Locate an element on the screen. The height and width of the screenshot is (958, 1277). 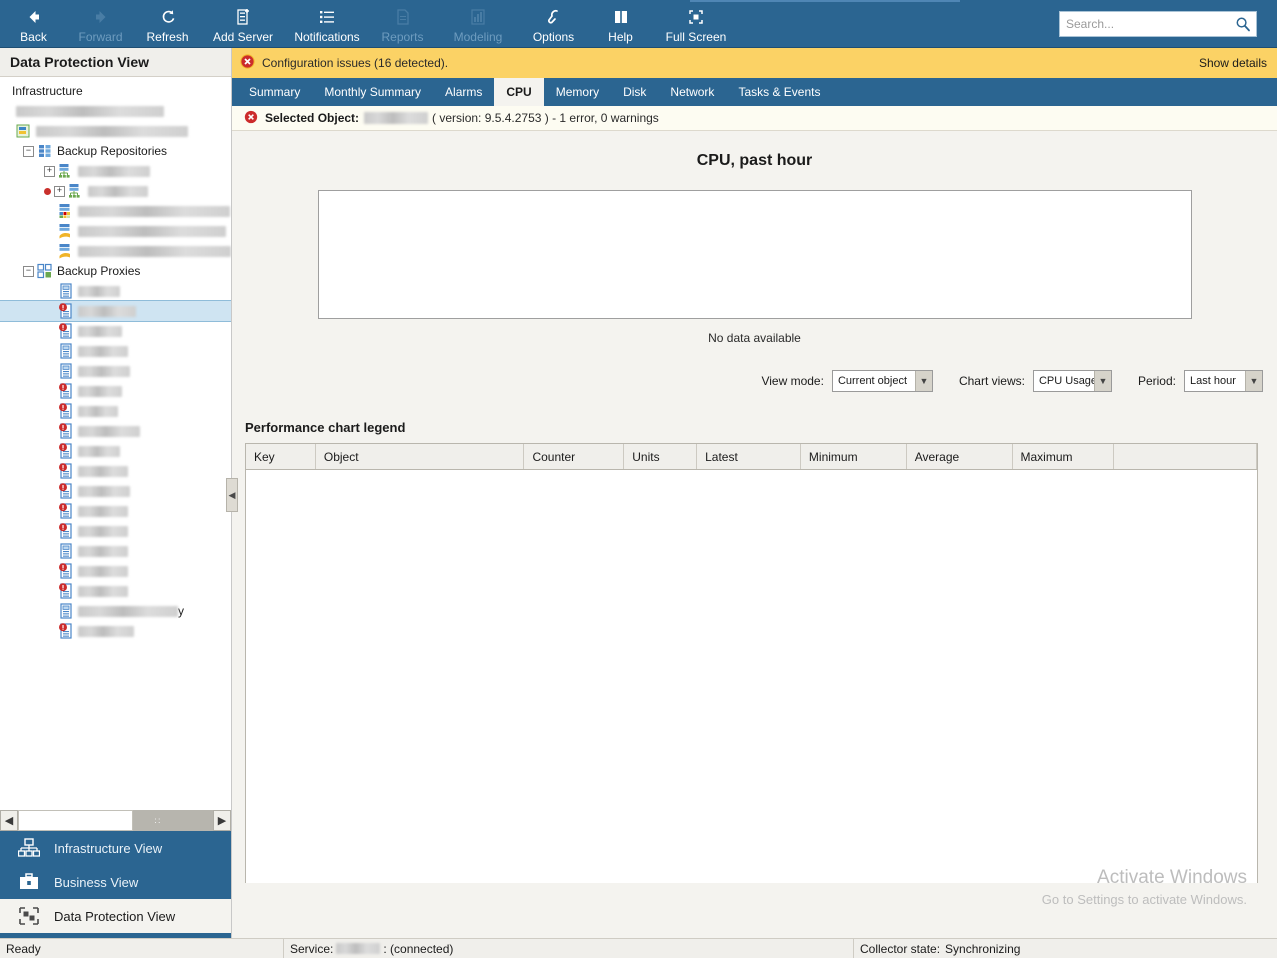
tree-horizontal-scrollbar: ◀ ∷ ▶ is located at coordinates (115, 820).